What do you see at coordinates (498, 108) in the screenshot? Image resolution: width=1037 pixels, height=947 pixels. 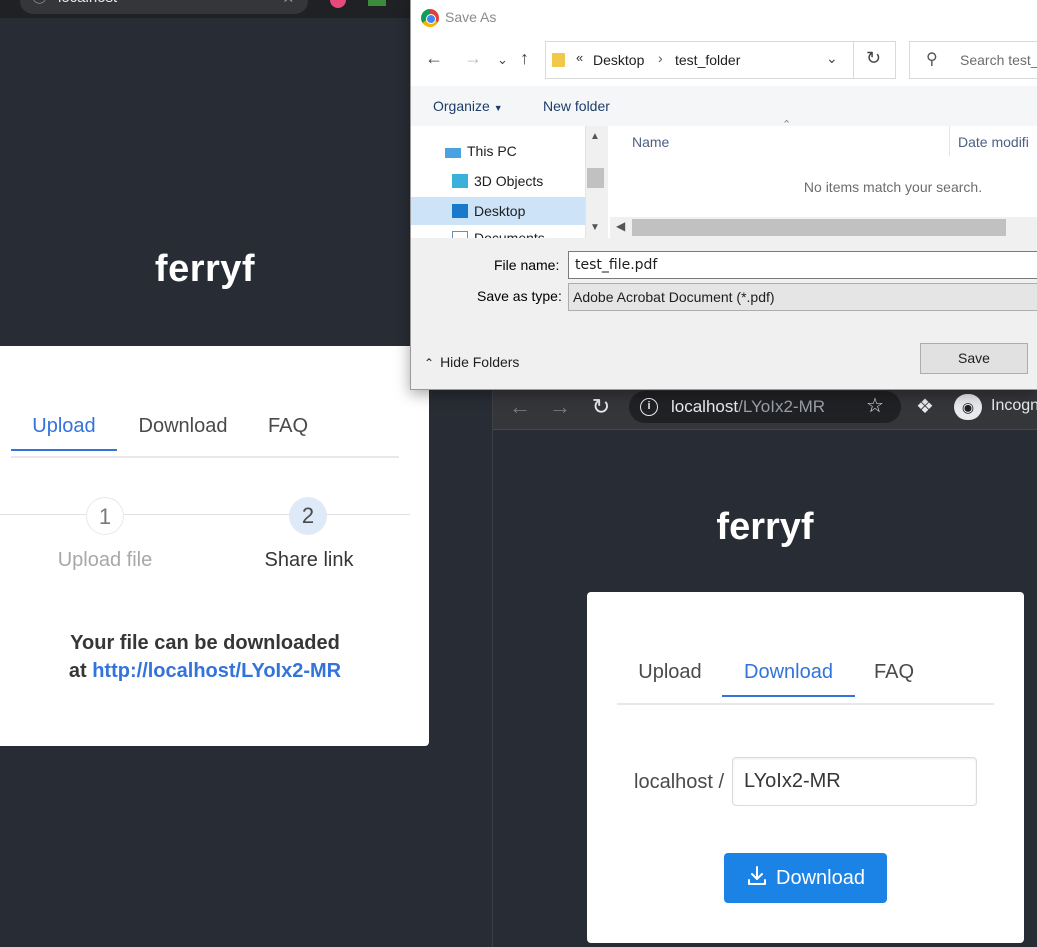 I see `dropdown-caret-icon: ▼` at bounding box center [498, 108].